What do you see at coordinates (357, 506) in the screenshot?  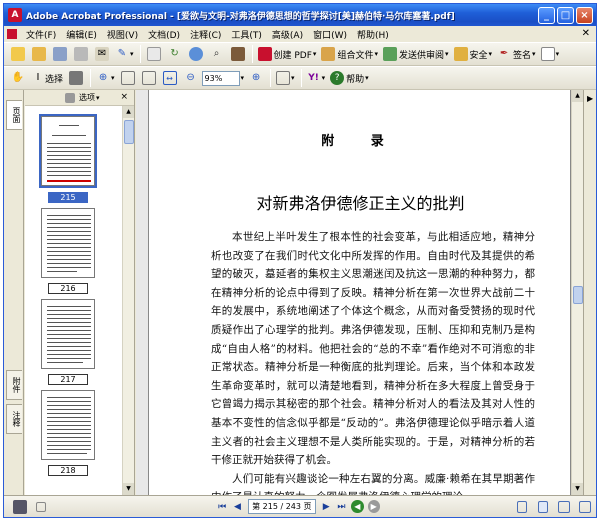 I see `previous-view-button: ◀` at bounding box center [357, 506].